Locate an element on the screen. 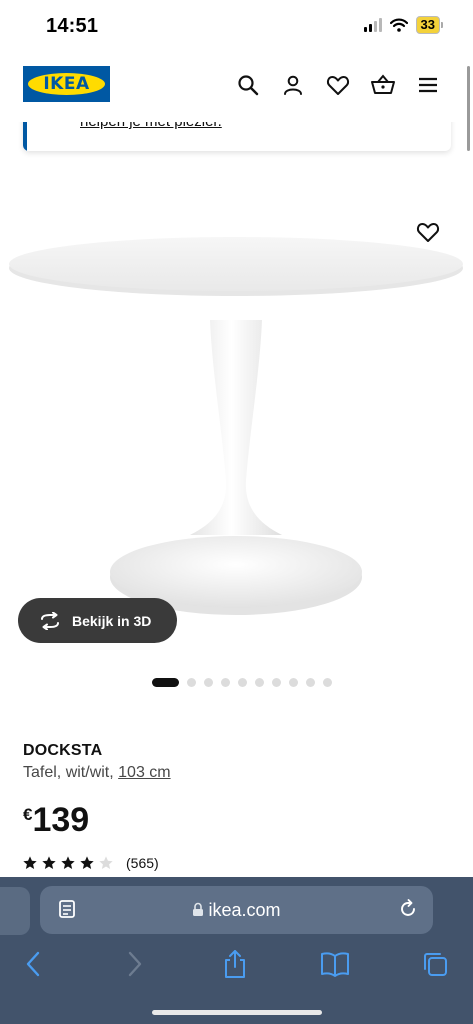  product-type: Tafel, wit/wit, is located at coordinates (71, 772).